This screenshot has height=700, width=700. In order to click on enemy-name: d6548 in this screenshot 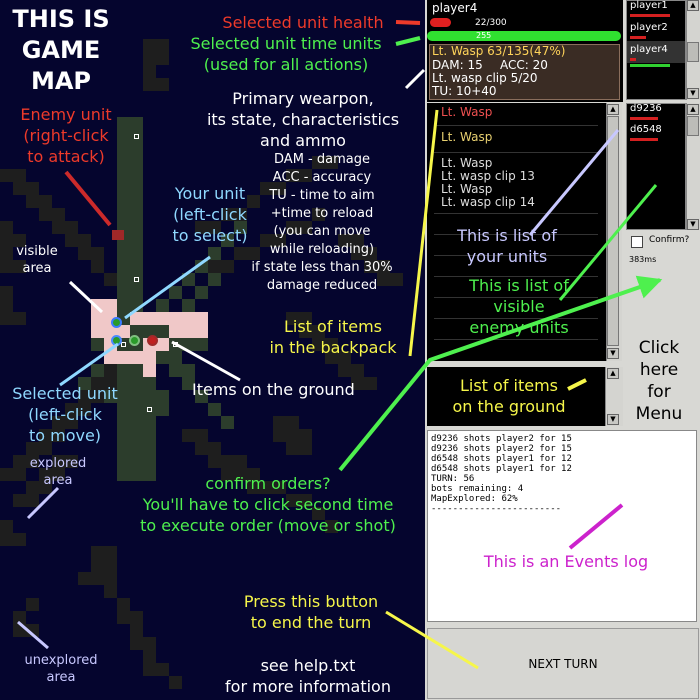, I will do `click(646, 129)`.